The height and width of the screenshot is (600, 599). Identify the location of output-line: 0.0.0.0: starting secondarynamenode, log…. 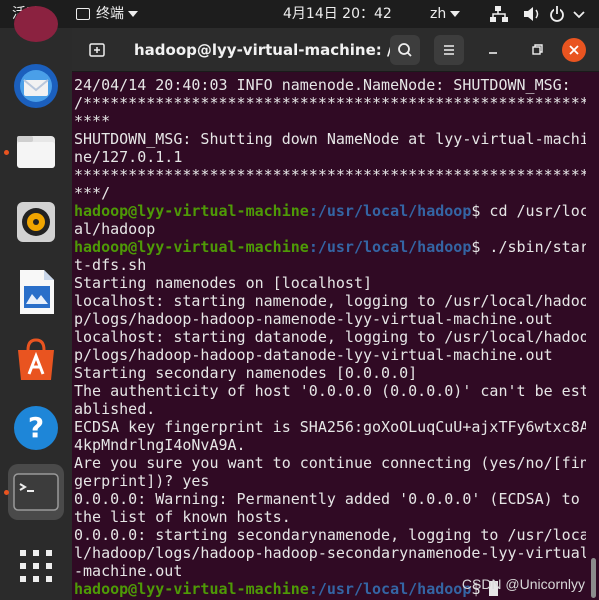
(330, 535).